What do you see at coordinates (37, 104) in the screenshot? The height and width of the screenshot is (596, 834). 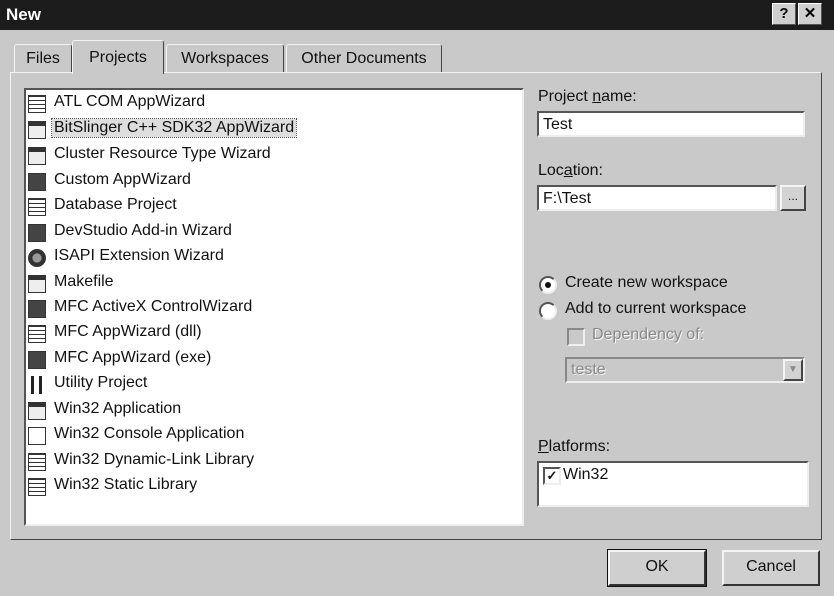 I see `atl-com-icon` at bounding box center [37, 104].